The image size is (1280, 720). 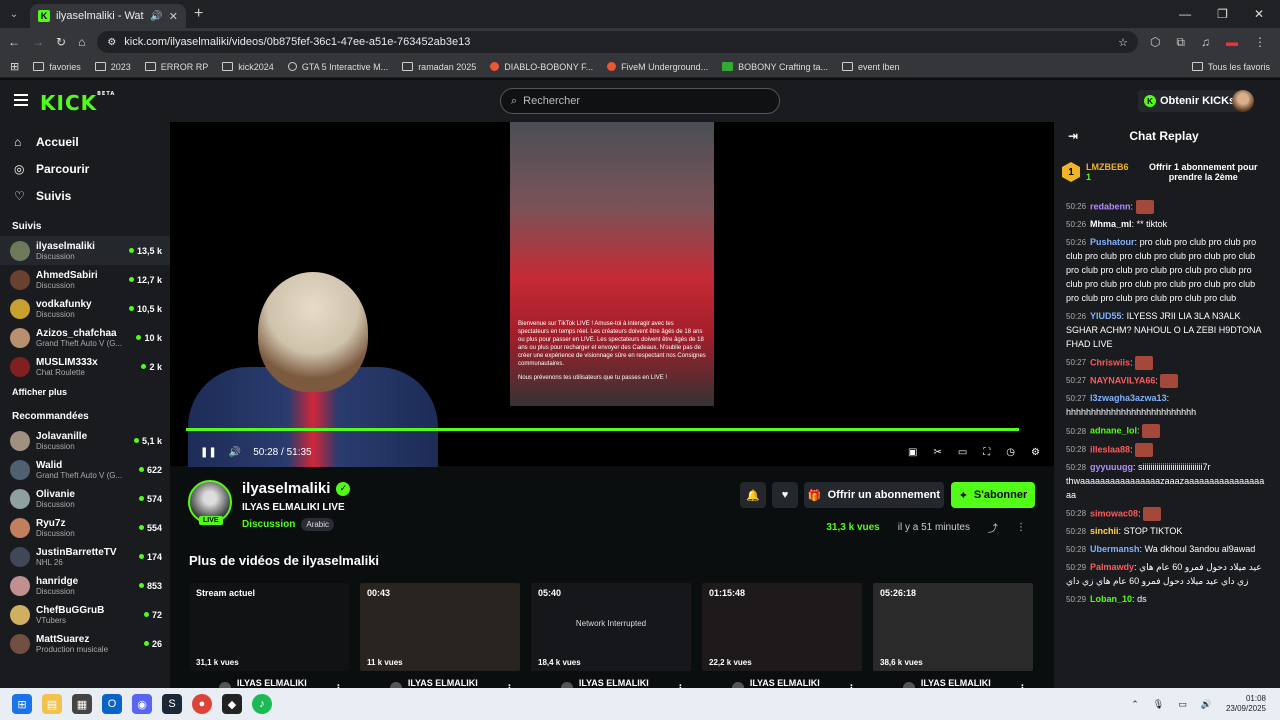 I want to click on calculator-icon: ▦, so click(x=82, y=704).